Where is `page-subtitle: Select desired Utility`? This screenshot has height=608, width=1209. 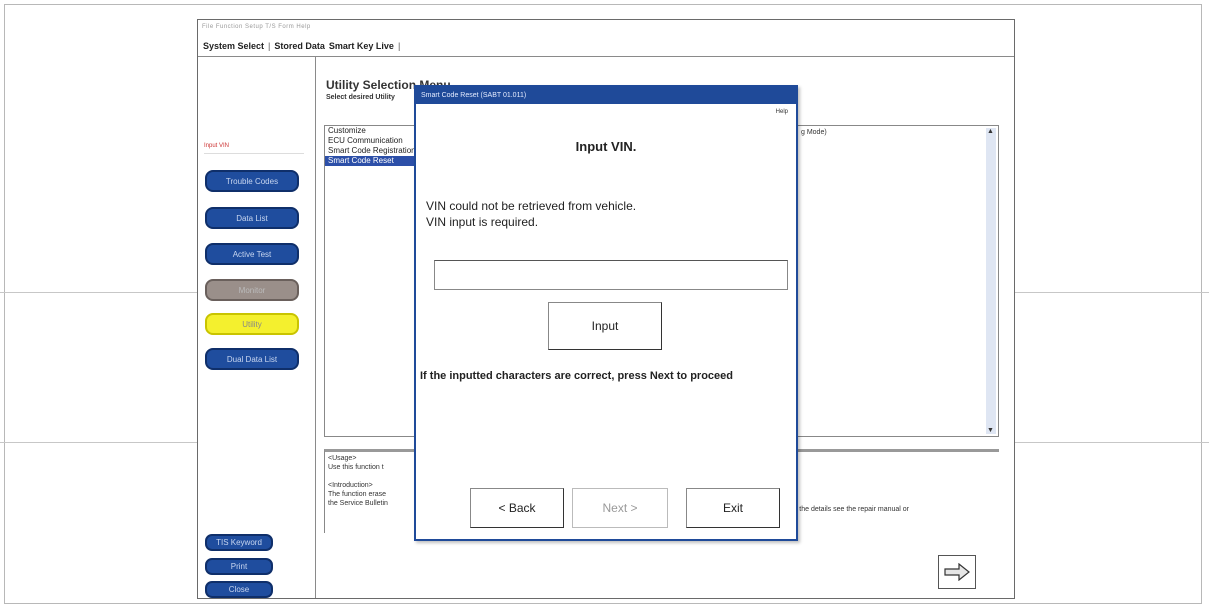 page-subtitle: Select desired Utility is located at coordinates (360, 97).